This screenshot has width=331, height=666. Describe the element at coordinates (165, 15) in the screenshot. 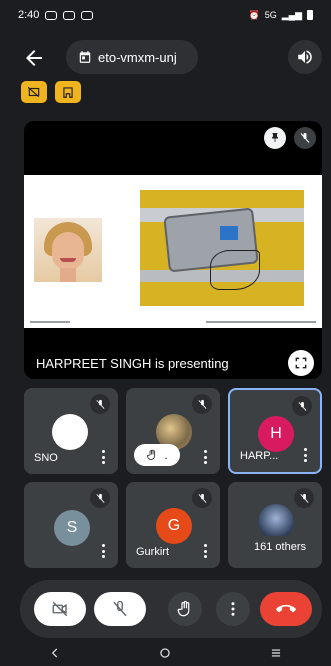

I see `status-bar: 2:40 ⏰ 5G ▂▄▆` at that location.